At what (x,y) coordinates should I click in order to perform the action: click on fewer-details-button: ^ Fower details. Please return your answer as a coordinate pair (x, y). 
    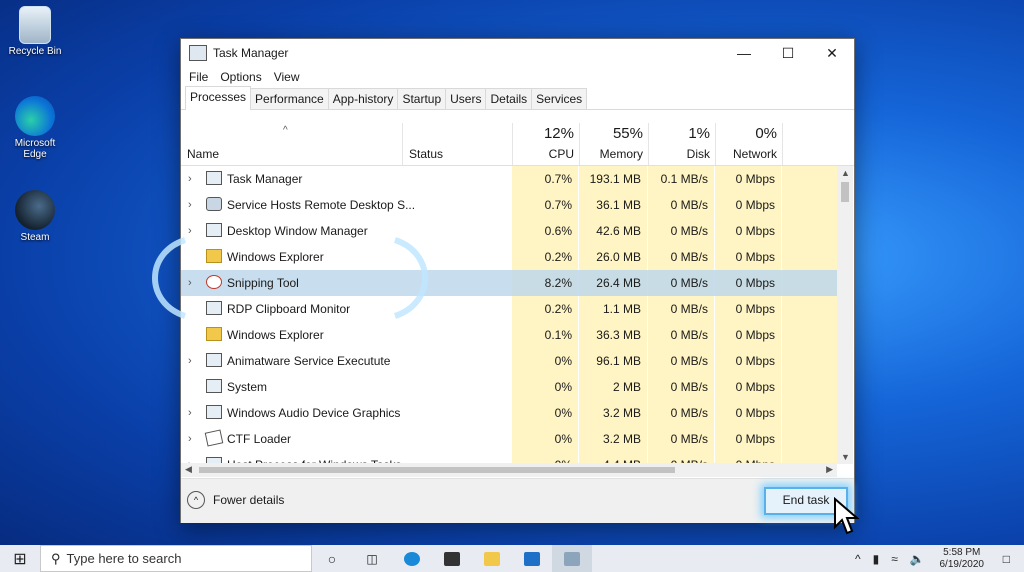
    Looking at the image, I should click on (235, 500).